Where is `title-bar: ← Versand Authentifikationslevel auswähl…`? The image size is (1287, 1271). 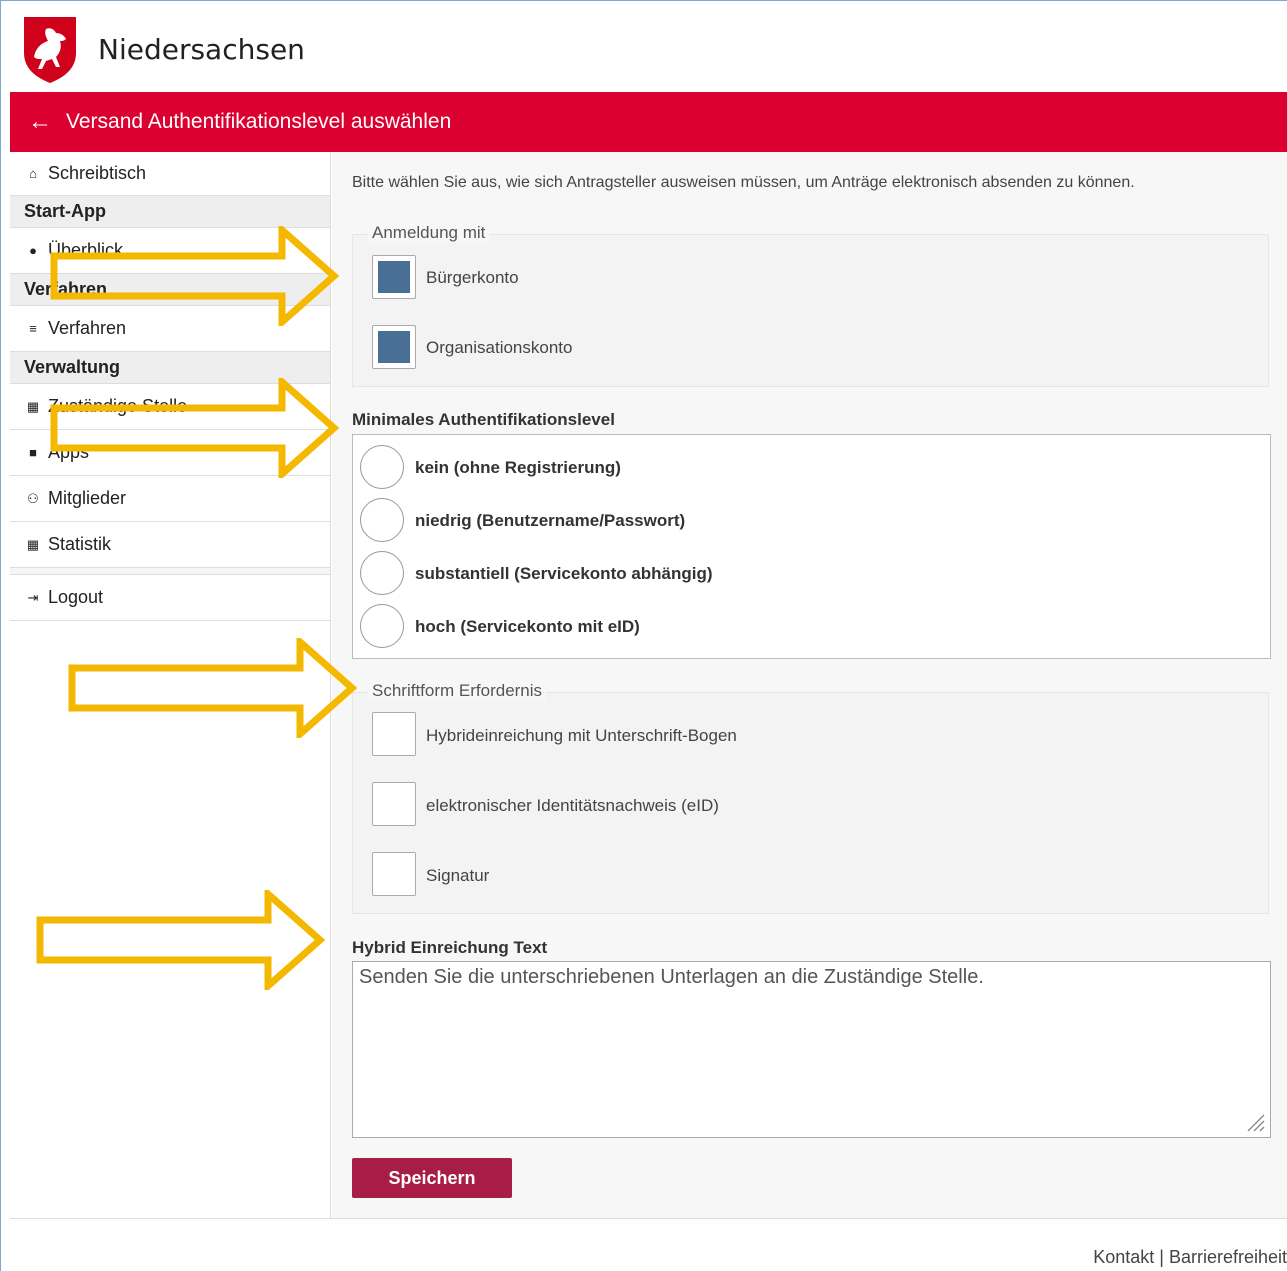 title-bar: ← Versand Authentifikationslevel auswähl… is located at coordinates (648, 122).